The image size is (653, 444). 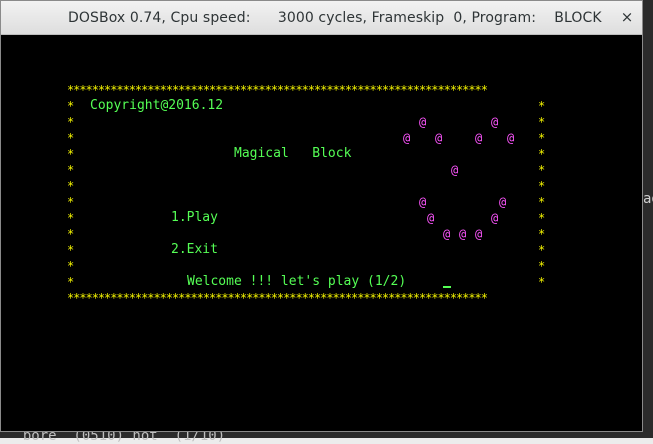 I want to click on text-cursor, so click(x=447, y=287).